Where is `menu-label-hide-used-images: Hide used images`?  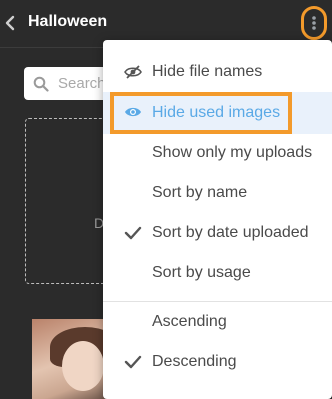
menu-label-hide-used-images: Hide used images is located at coordinates (216, 112).